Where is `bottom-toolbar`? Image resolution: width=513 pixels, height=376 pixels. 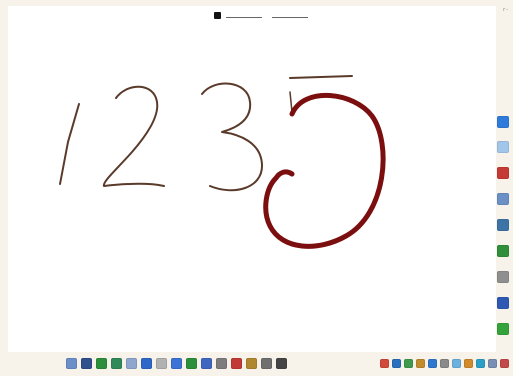 bottom-toolbar is located at coordinates (192, 364).